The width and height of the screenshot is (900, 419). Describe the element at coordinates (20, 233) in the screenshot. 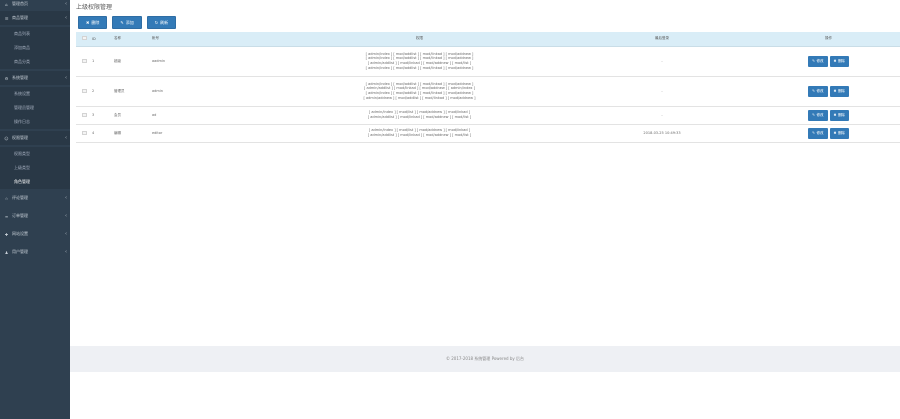

I see `nav-item-label: 网站设置` at that location.